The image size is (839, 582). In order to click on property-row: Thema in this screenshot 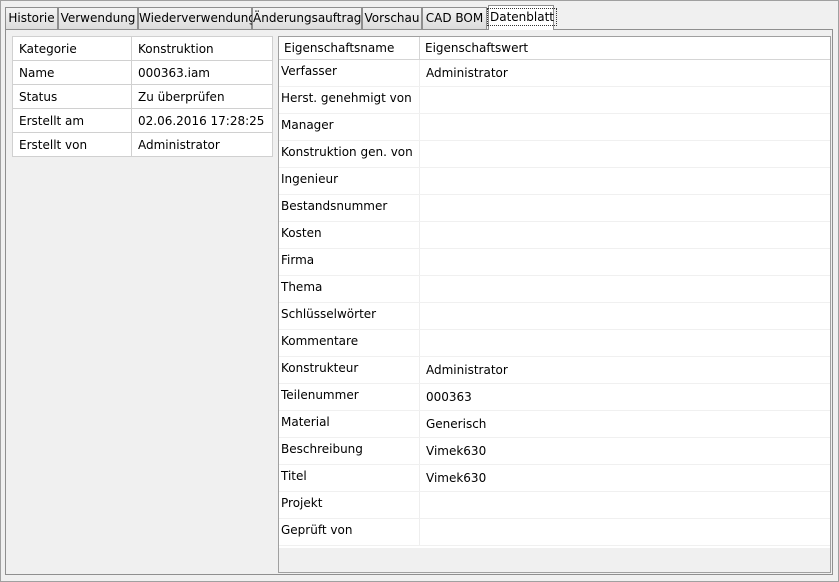, I will do `click(554, 289)`.